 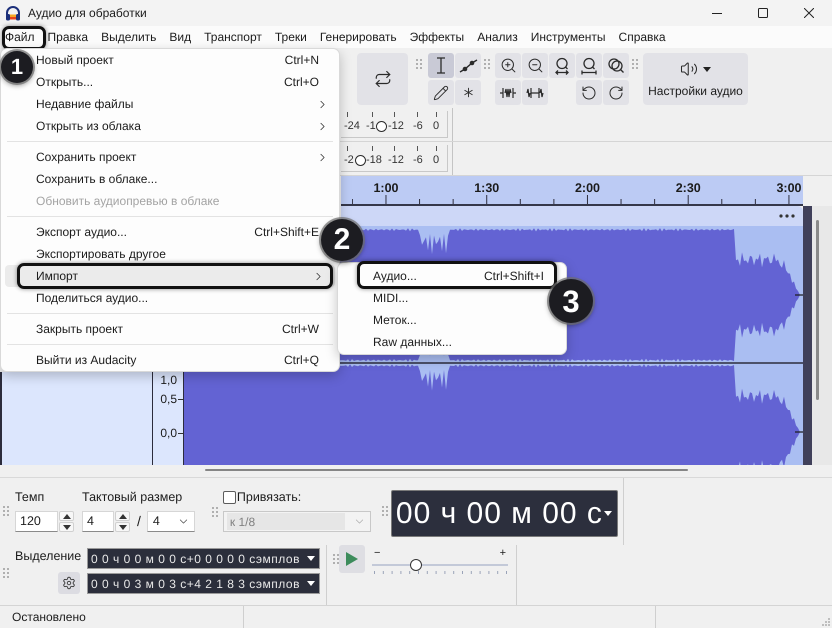 I want to click on menu-item: Экспортировать другое, so click(x=177, y=254).